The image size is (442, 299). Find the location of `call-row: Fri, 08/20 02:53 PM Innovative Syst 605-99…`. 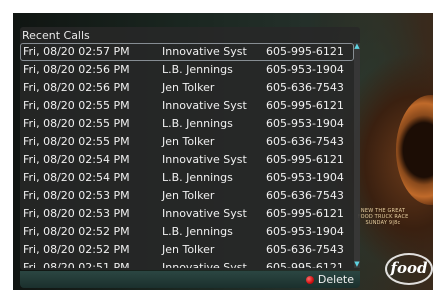

call-row: Fri, 08/20 02:53 PM Innovative Syst 605-99… is located at coordinates (187, 214).